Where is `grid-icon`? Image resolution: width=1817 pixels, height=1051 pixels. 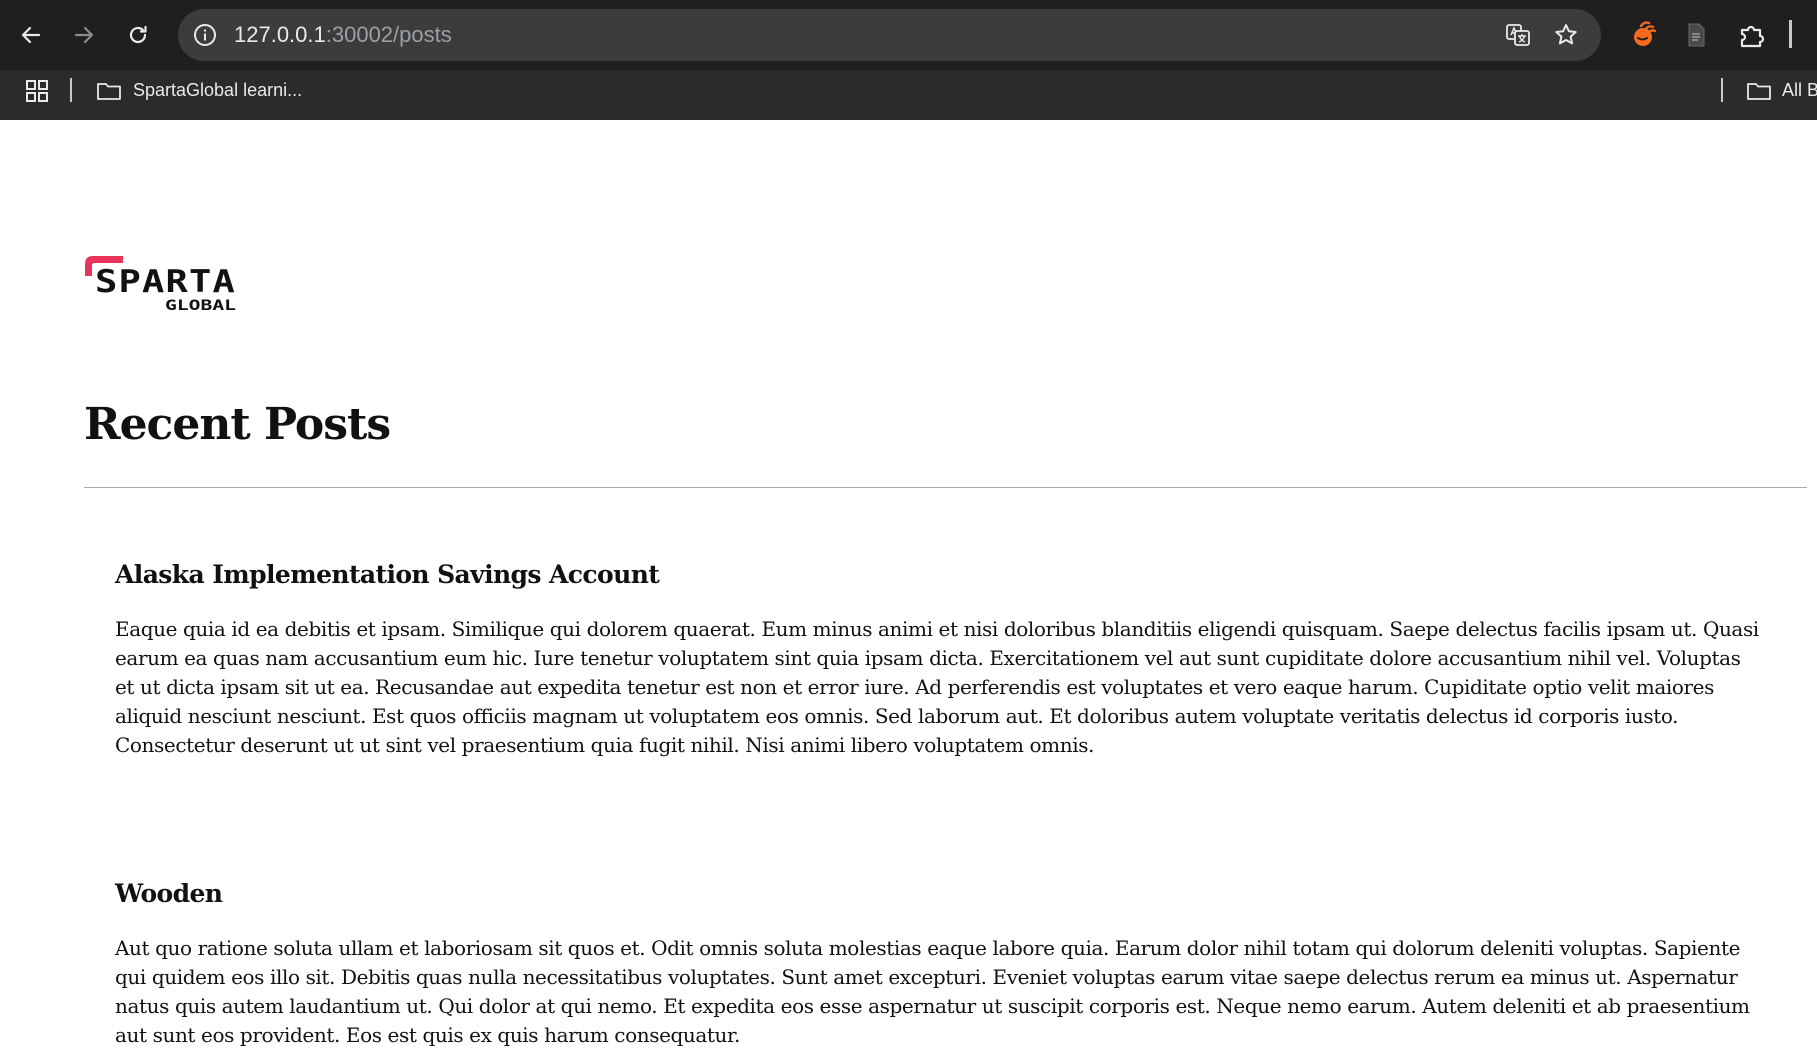 grid-icon is located at coordinates (37, 91).